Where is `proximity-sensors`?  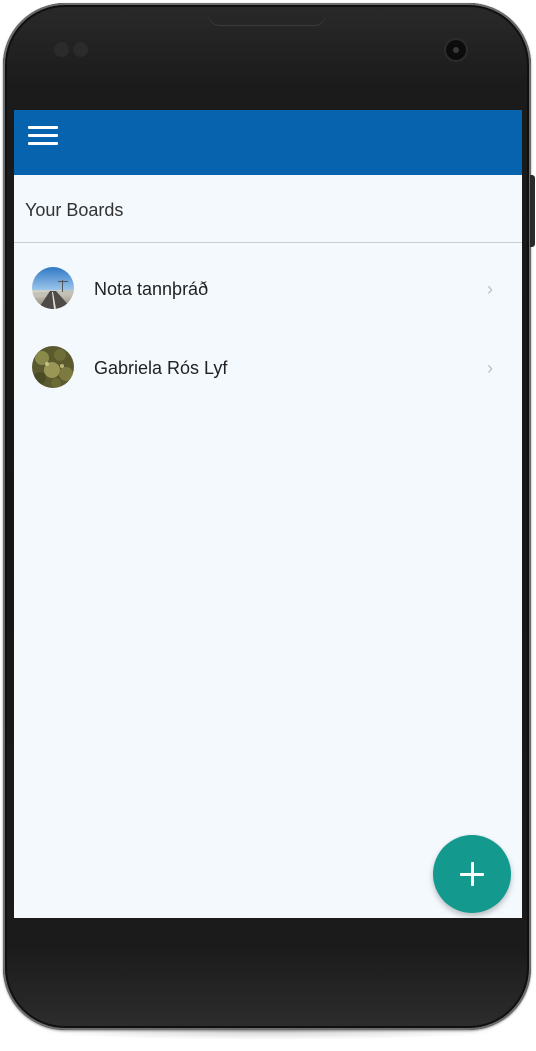 proximity-sensors is located at coordinates (74, 50).